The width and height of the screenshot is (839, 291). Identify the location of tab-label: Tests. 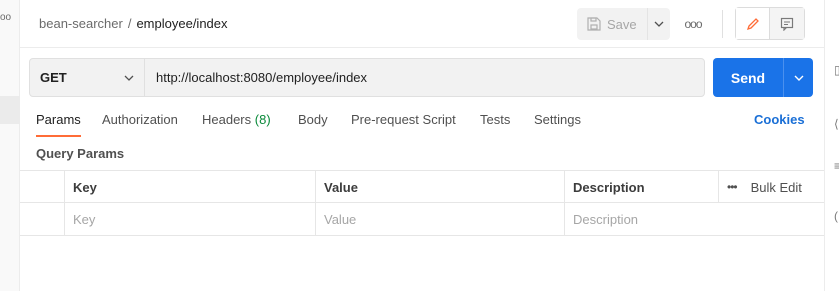
(495, 119).